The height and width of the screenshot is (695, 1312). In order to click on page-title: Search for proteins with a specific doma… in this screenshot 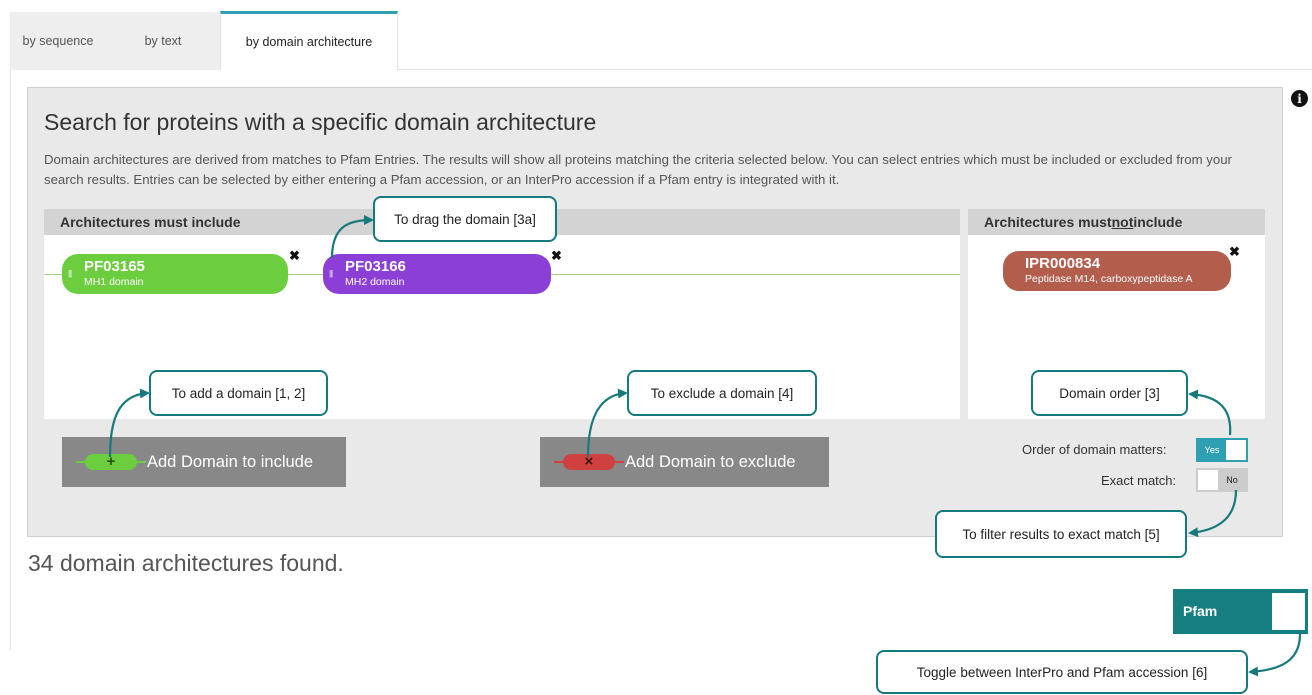, I will do `click(320, 122)`.